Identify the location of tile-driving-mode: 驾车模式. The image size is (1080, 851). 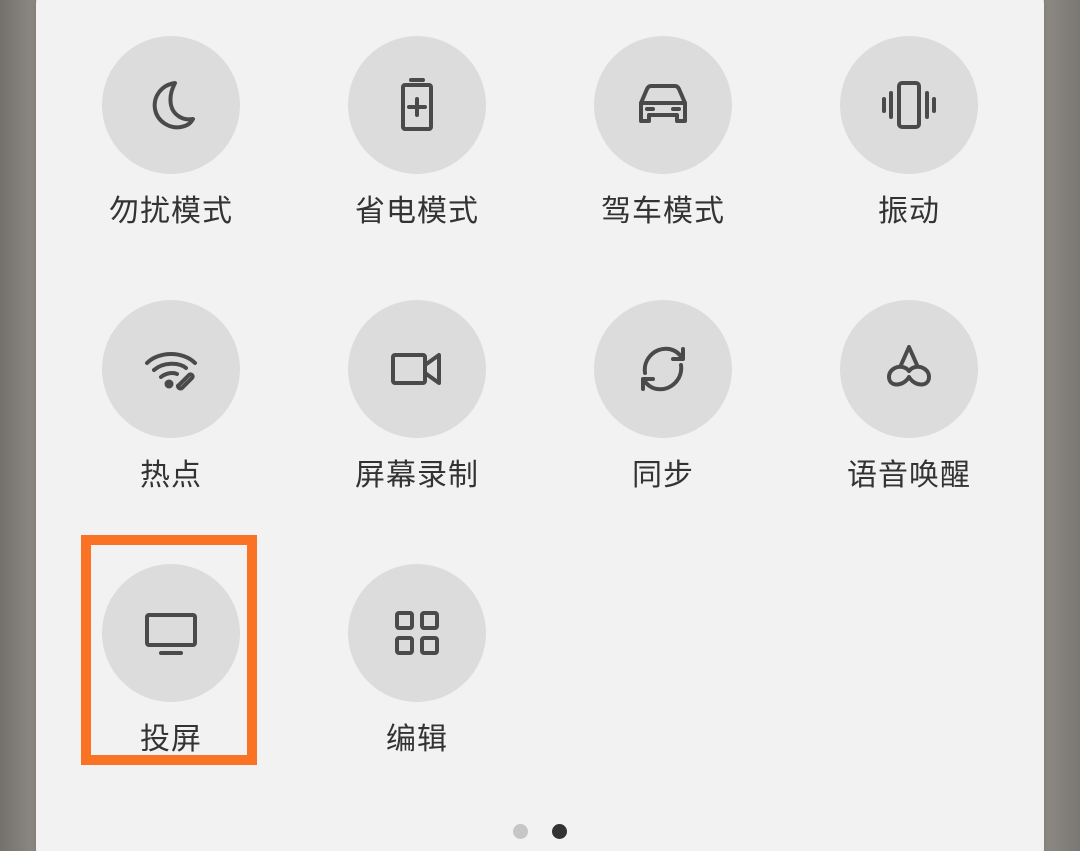
(663, 151).